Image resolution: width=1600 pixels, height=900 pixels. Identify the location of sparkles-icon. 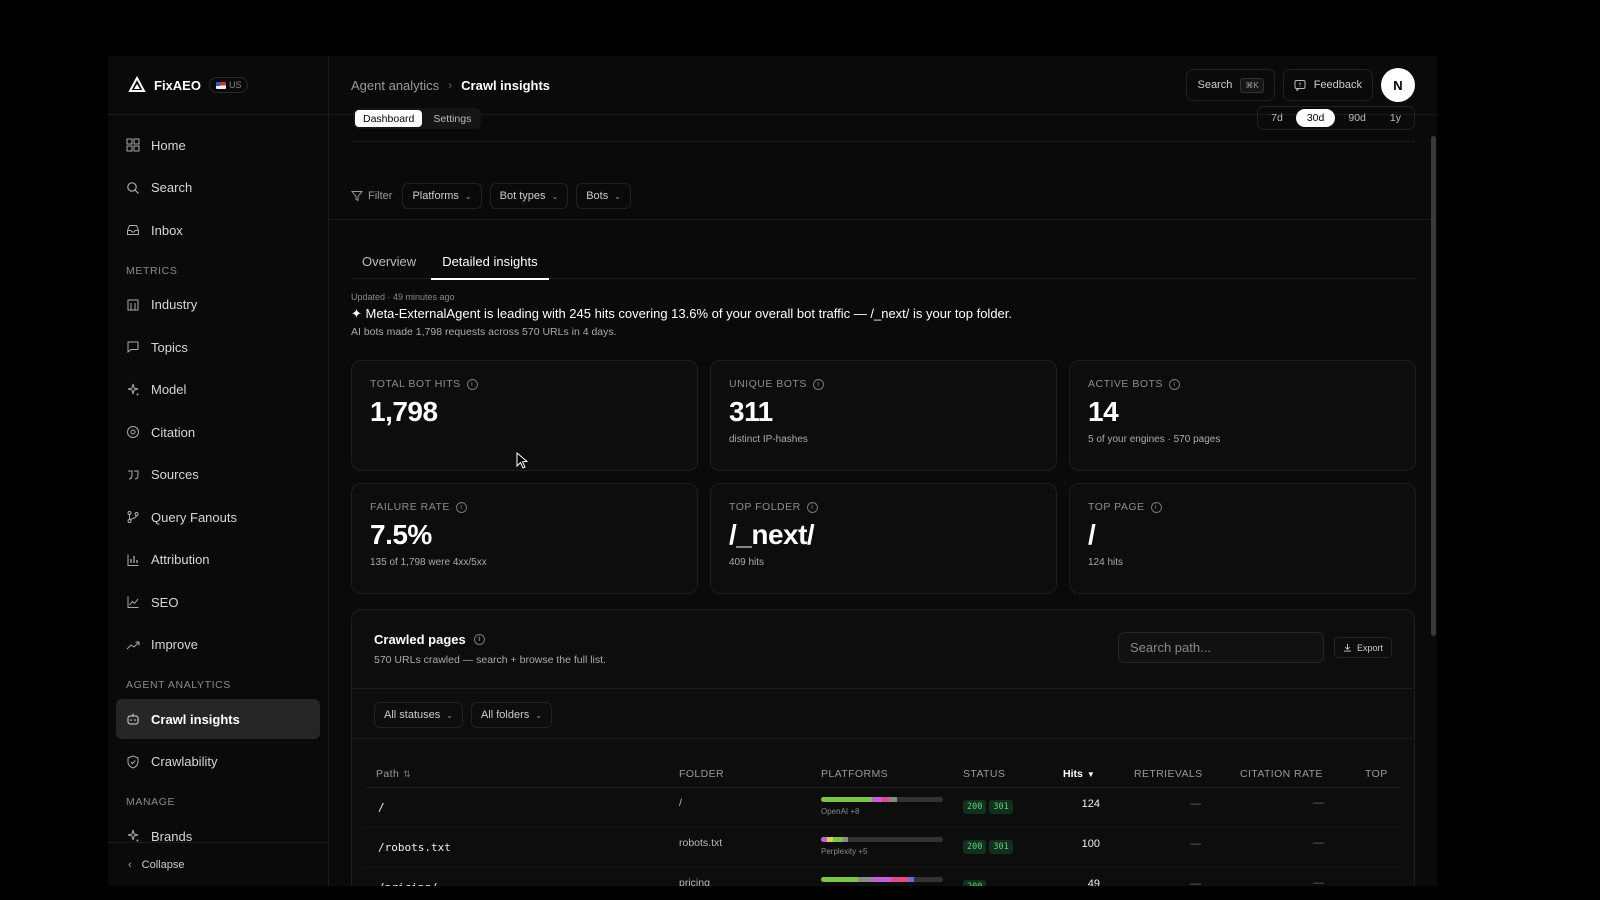
(133, 390).